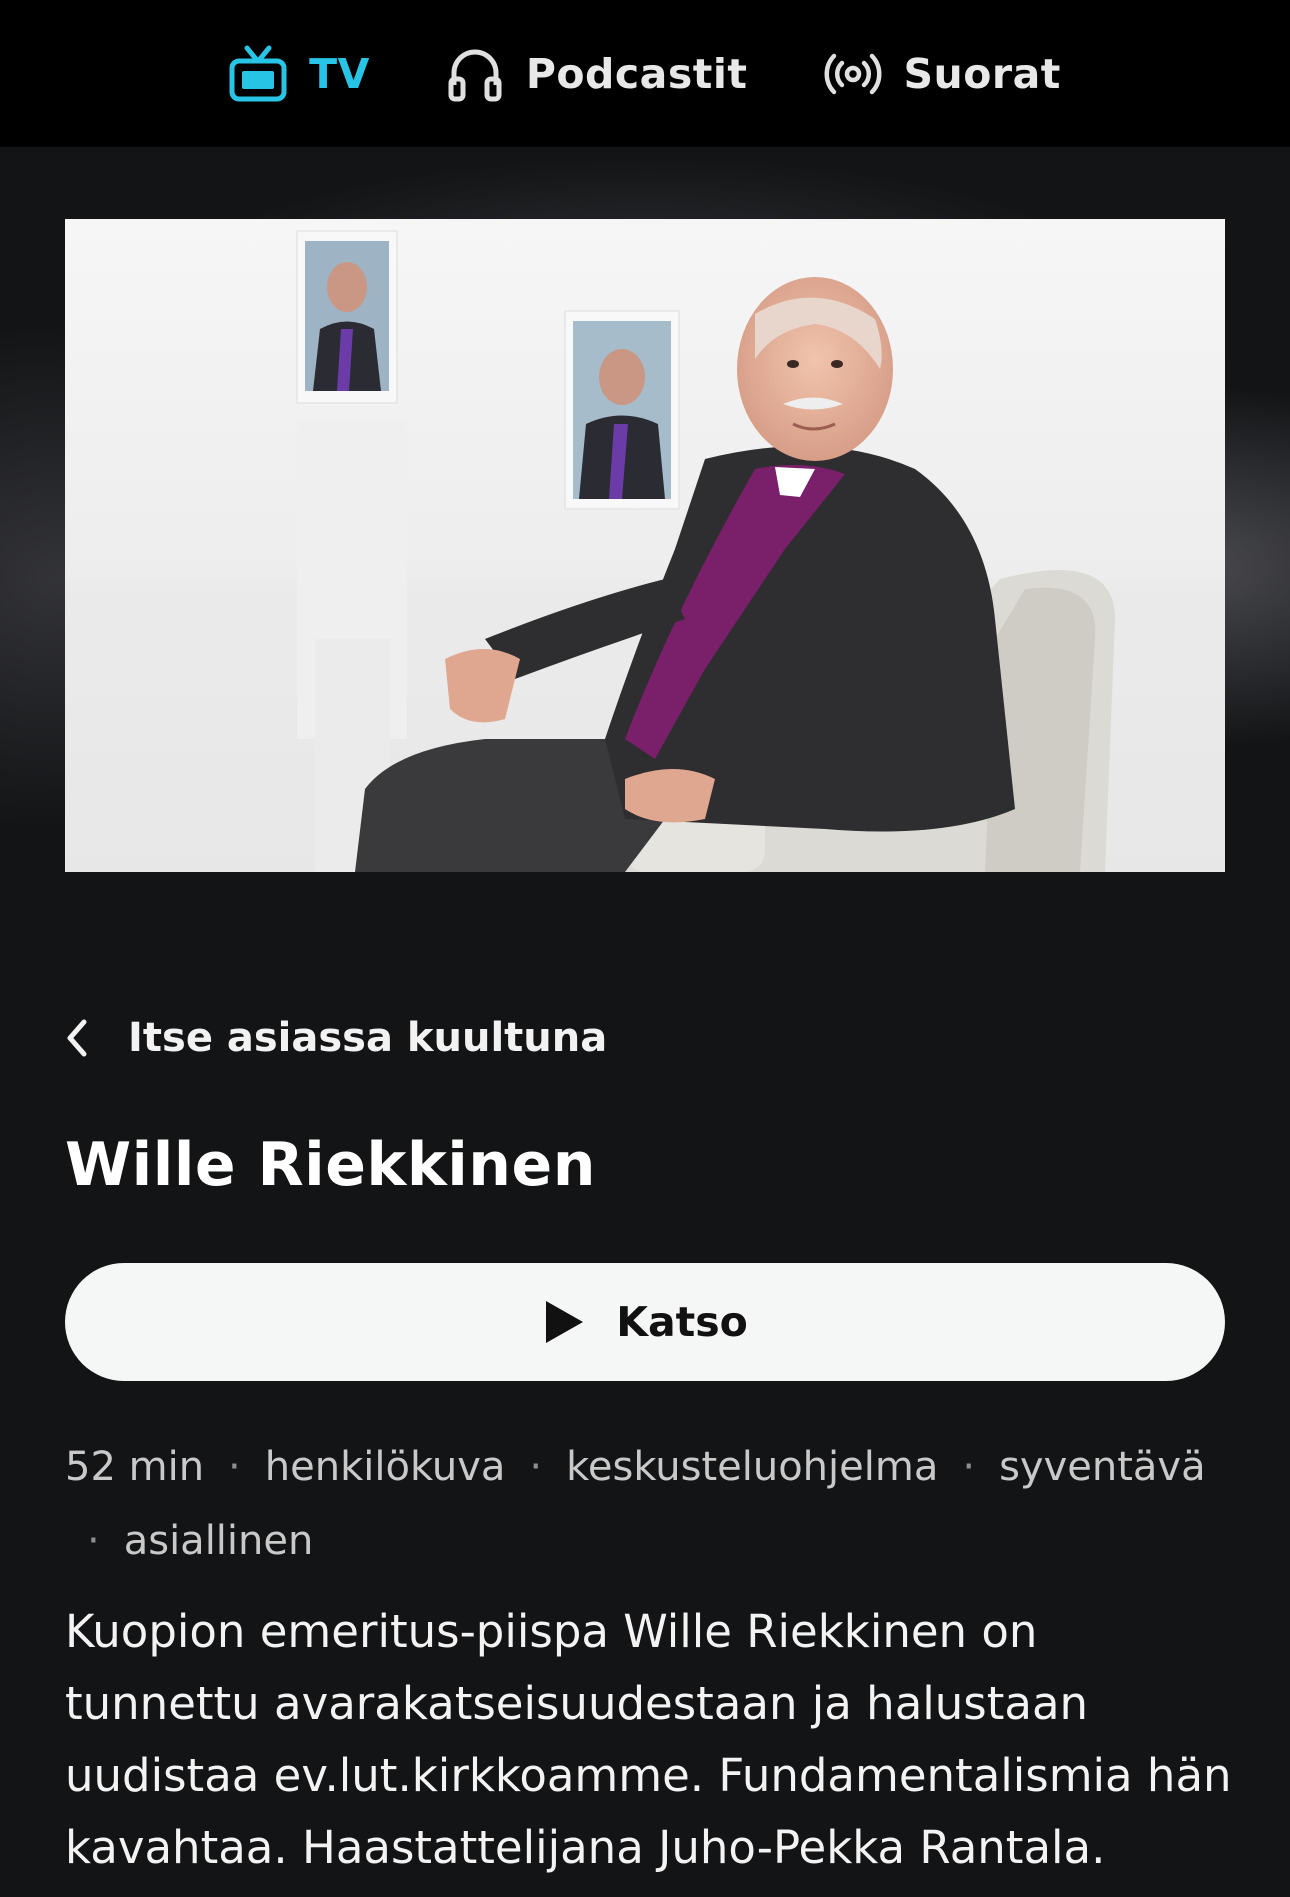  I want to click on headphones-icon, so click(475, 75).